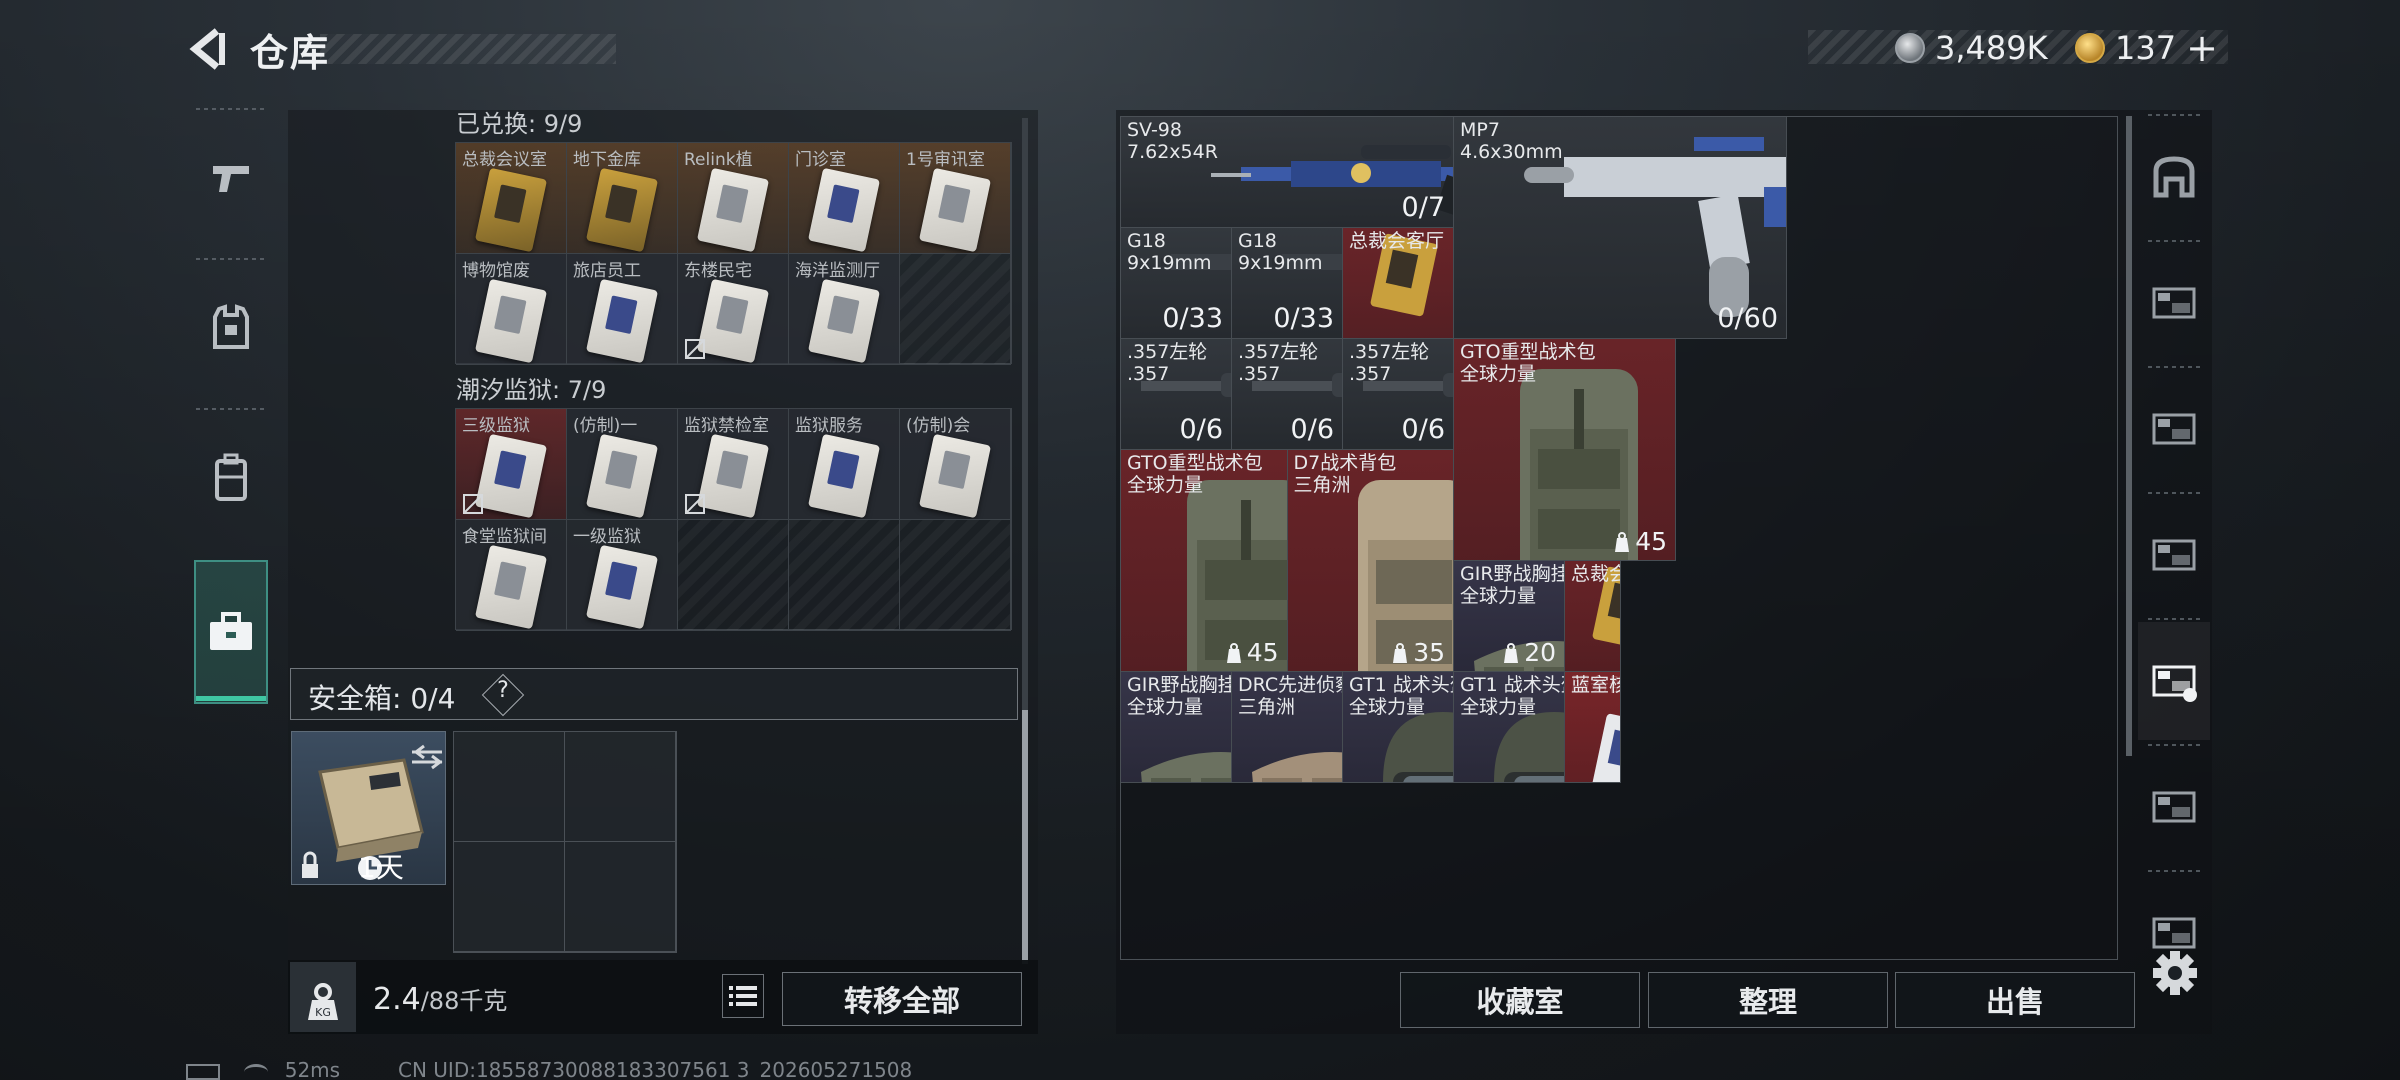 The image size is (2400, 1080). What do you see at coordinates (955, 198) in the screenshot?
I see `keycard-slot: 1号审讯室` at bounding box center [955, 198].